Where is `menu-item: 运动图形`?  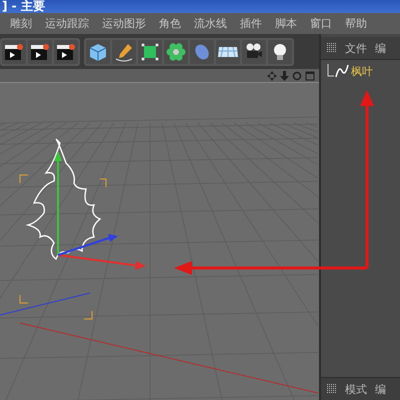 menu-item: 运动图形 is located at coordinates (124, 23).